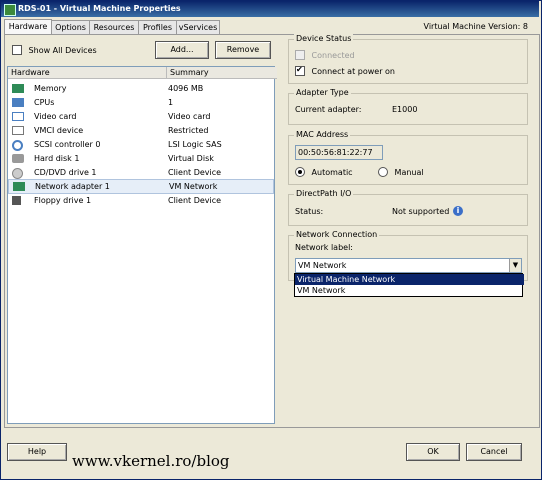  Describe the element at coordinates (59, 130) in the screenshot. I see `device-name: VMCI device` at that location.